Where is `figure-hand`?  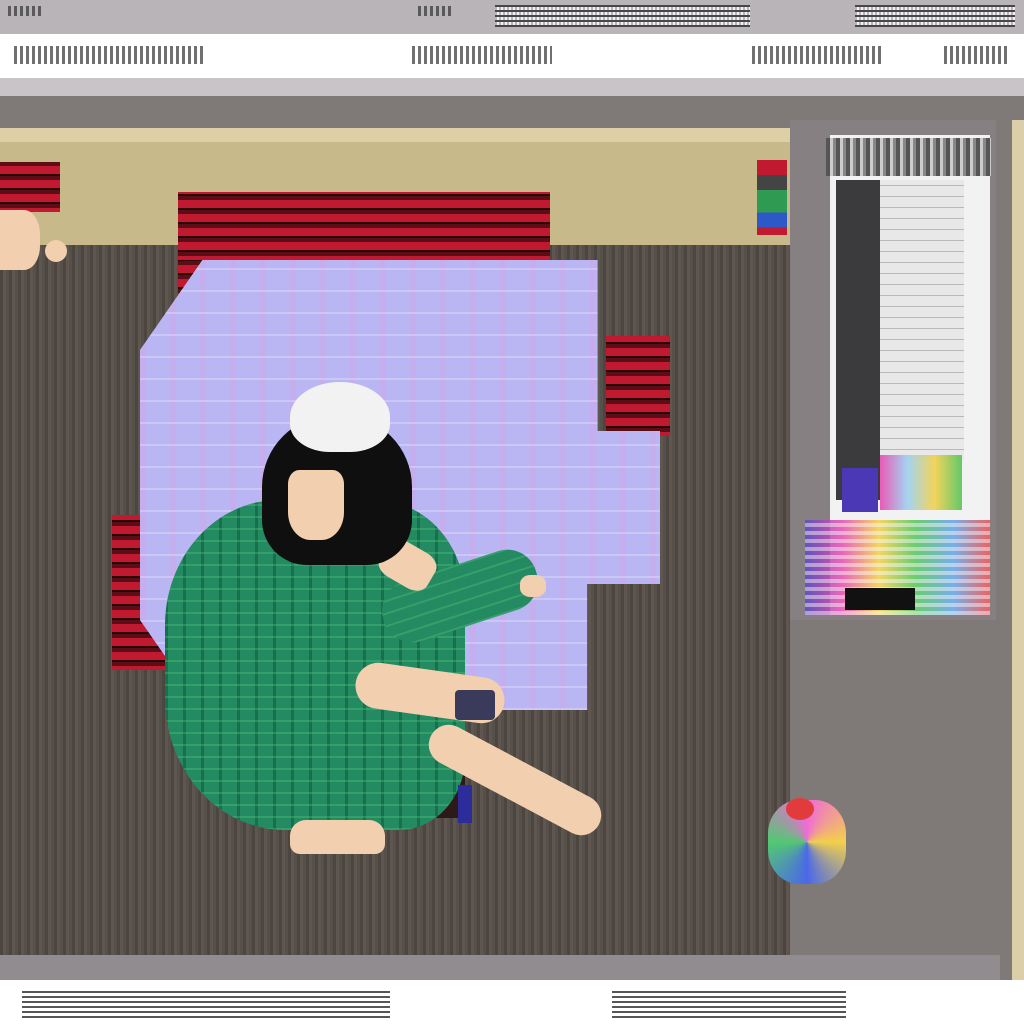 figure-hand is located at coordinates (533, 586).